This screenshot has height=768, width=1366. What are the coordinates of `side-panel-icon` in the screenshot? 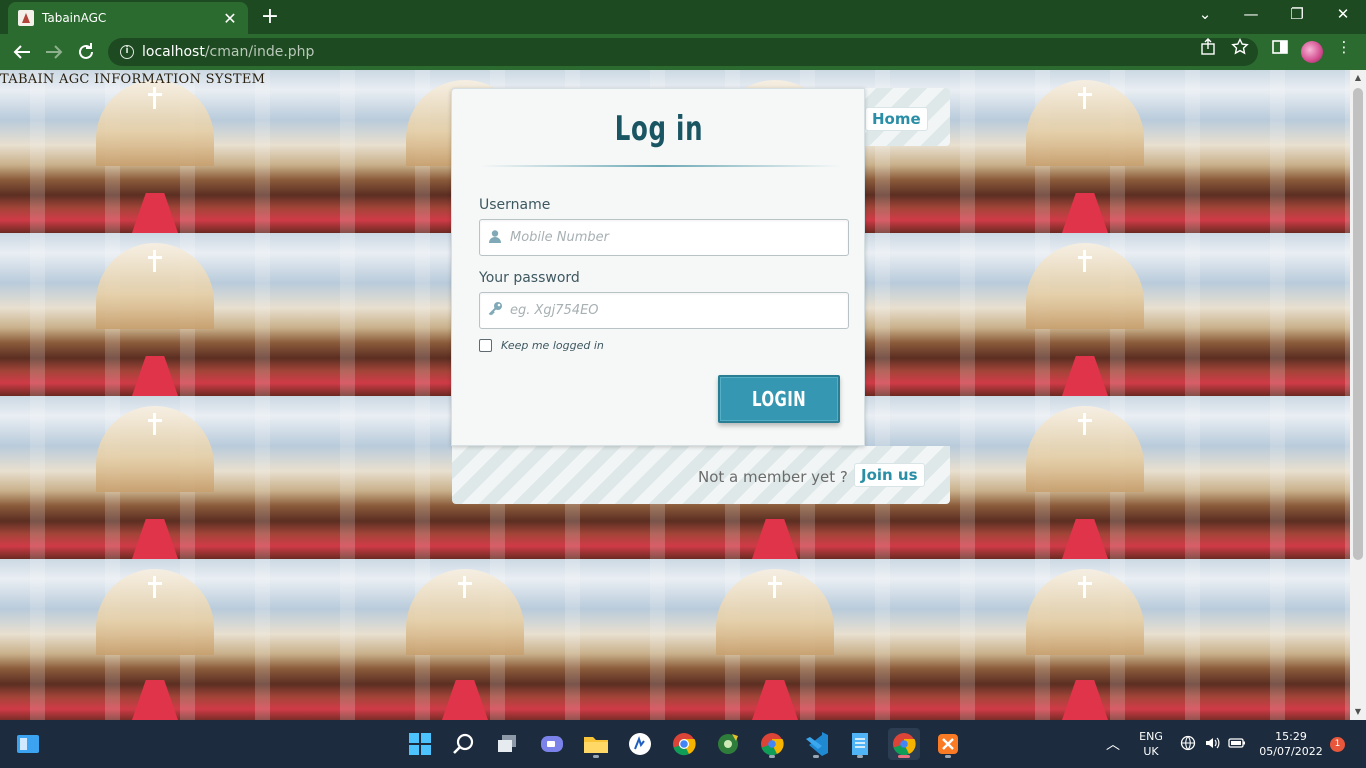 It's located at (1280, 49).